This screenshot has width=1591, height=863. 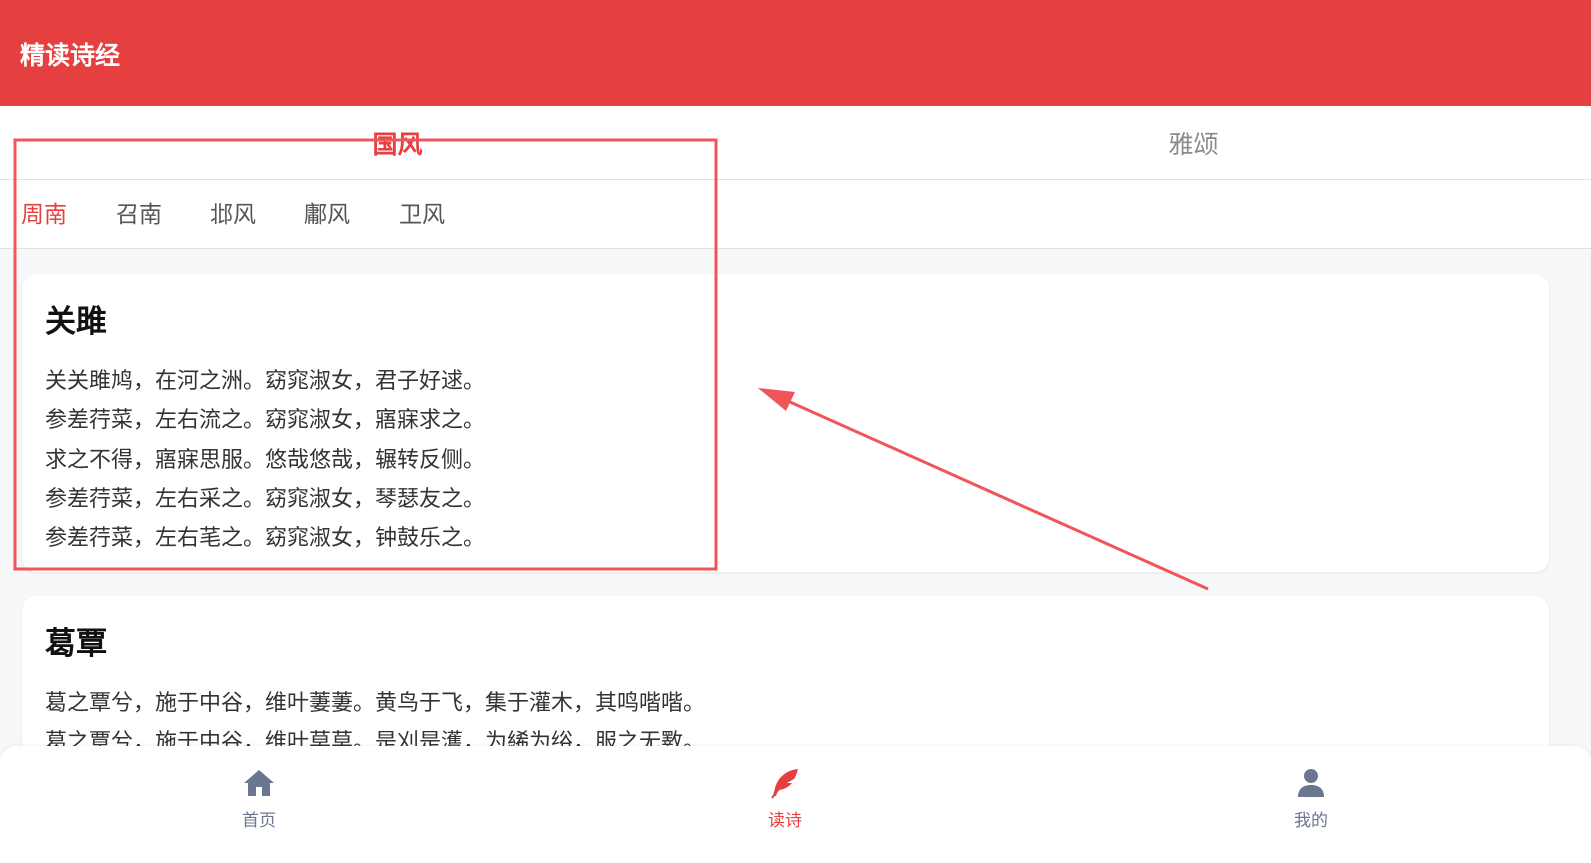 What do you see at coordinates (265, 499) in the screenshot?
I see `poem-line: 参差荇菜，左右采之。窈窕淑女，琴瑟友之。` at bounding box center [265, 499].